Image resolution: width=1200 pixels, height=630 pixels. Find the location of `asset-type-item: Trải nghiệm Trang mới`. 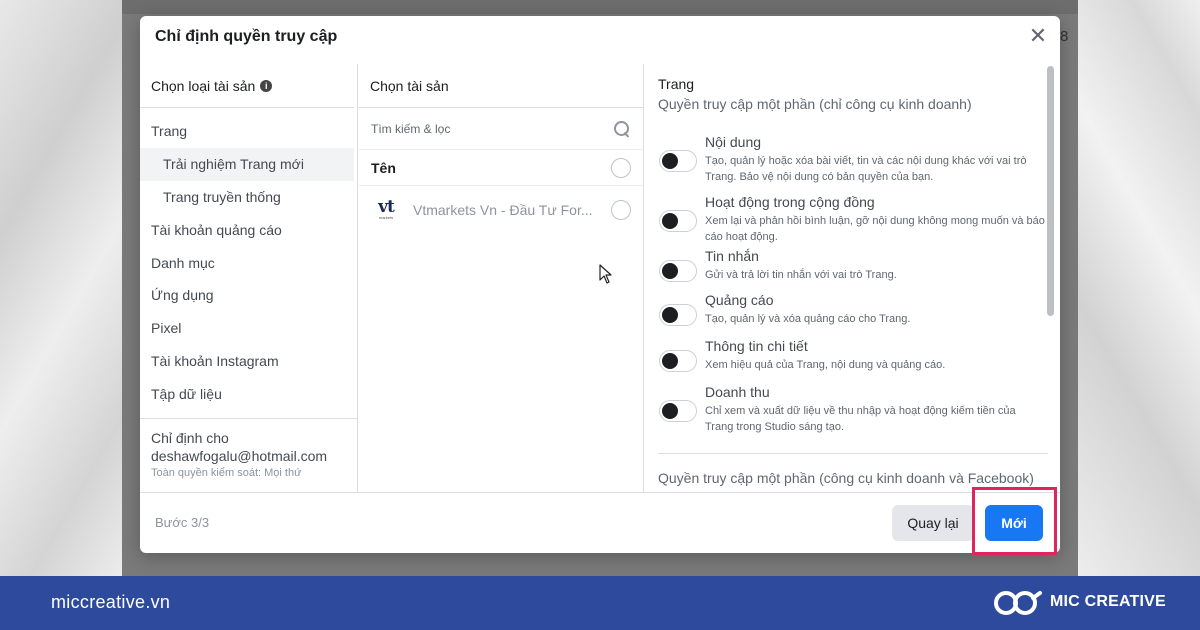

asset-type-item: Trải nghiệm Trang mới is located at coordinates (247, 164).